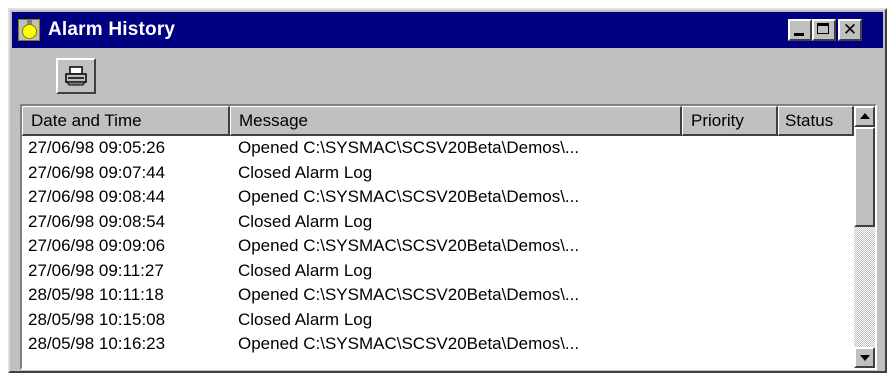 The image size is (895, 376). I want to click on maximize-button, so click(824, 30).